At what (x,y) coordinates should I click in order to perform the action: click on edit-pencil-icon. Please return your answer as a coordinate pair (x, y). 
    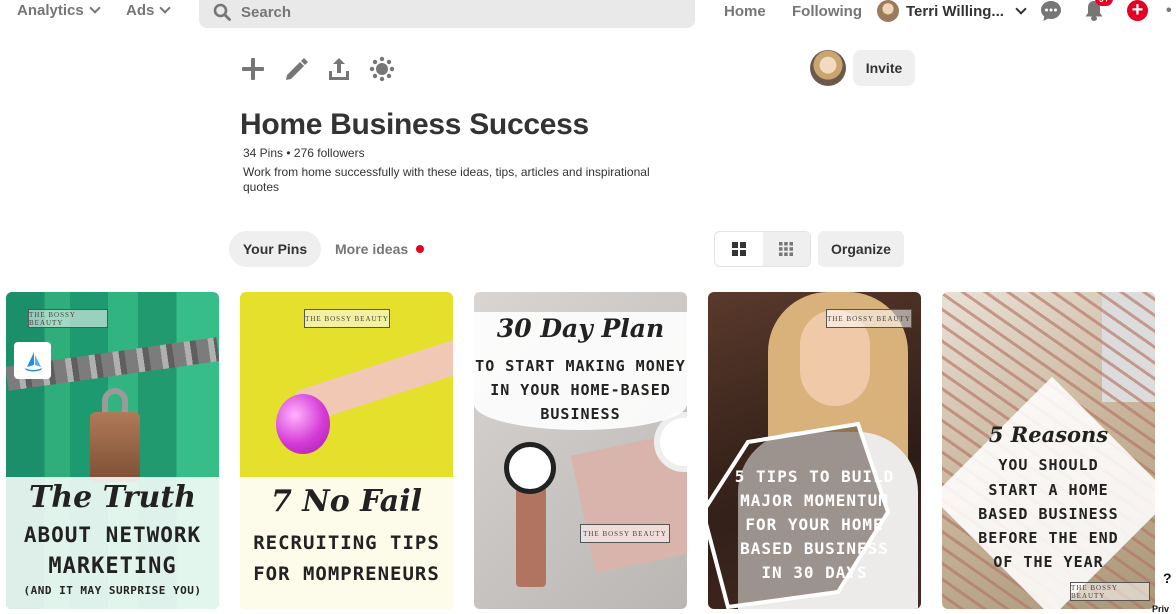
    Looking at the image, I should click on (296, 69).